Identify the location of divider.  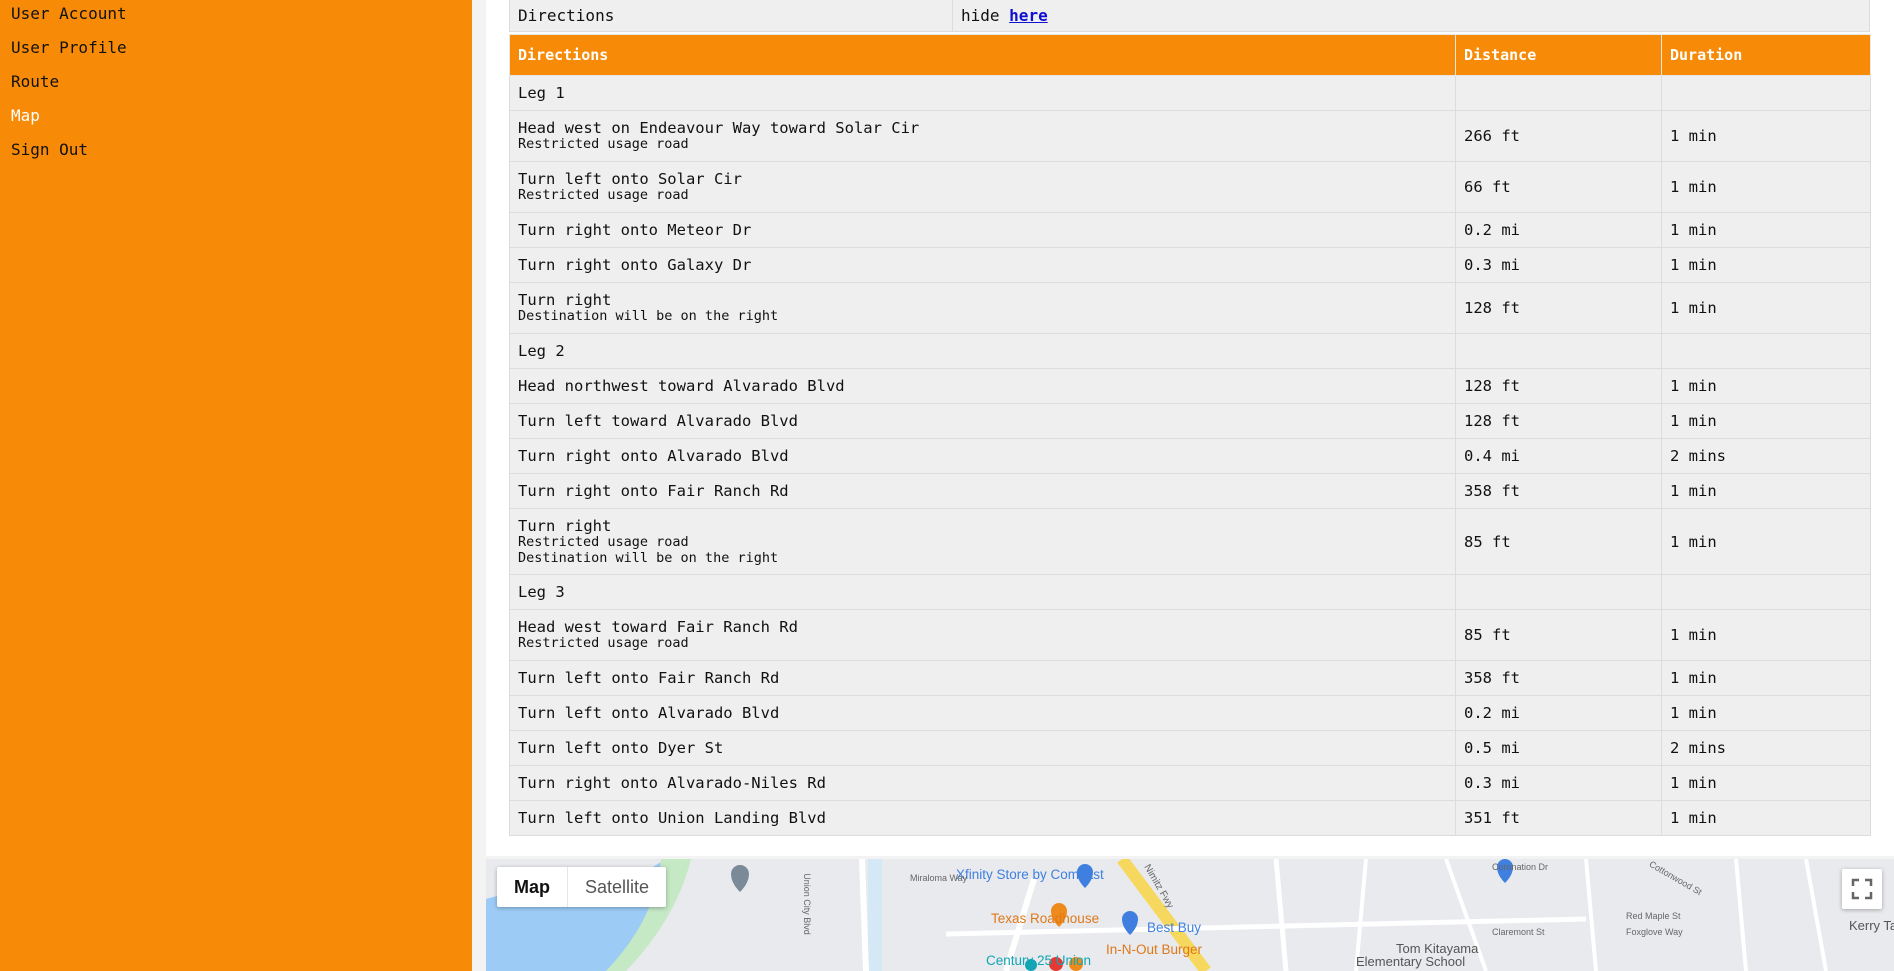
(952, 16).